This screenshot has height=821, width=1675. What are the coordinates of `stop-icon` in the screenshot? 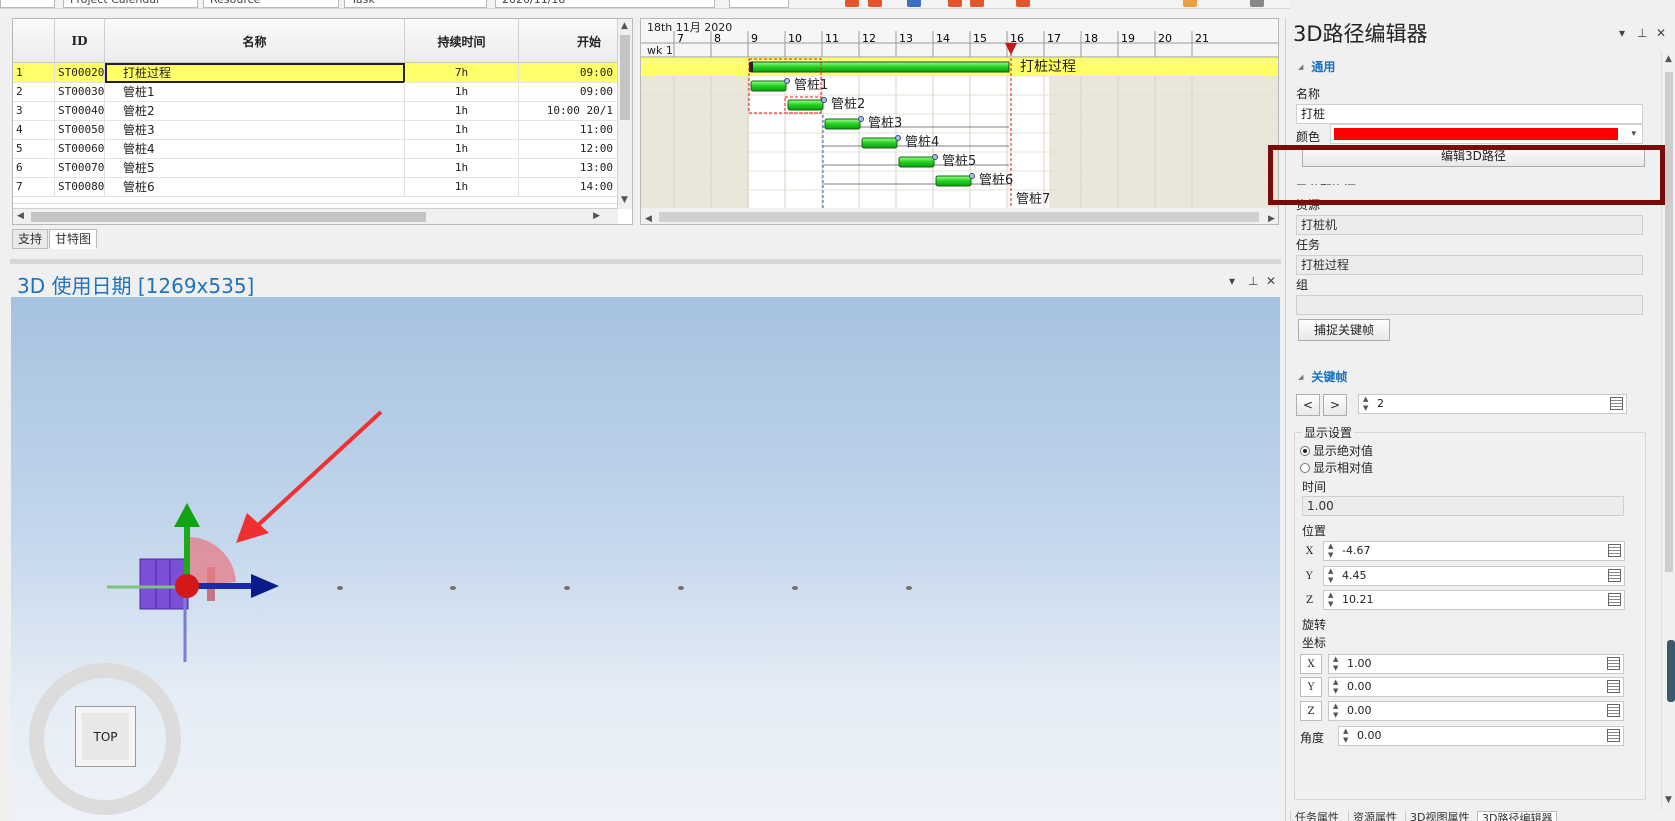 It's located at (914, 3).